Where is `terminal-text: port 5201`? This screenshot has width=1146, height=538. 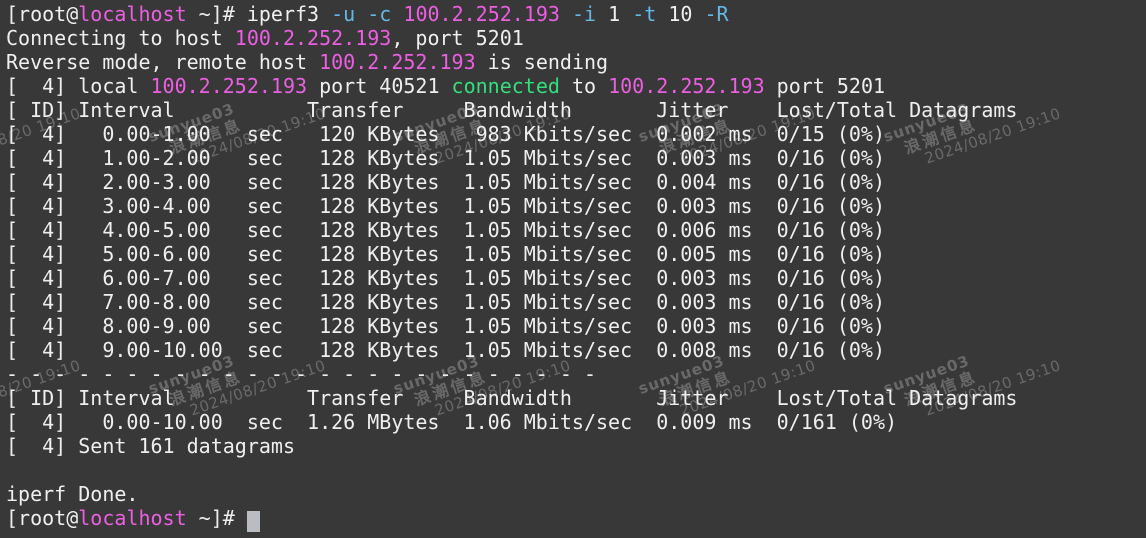
terminal-text: port 5201 is located at coordinates (825, 86).